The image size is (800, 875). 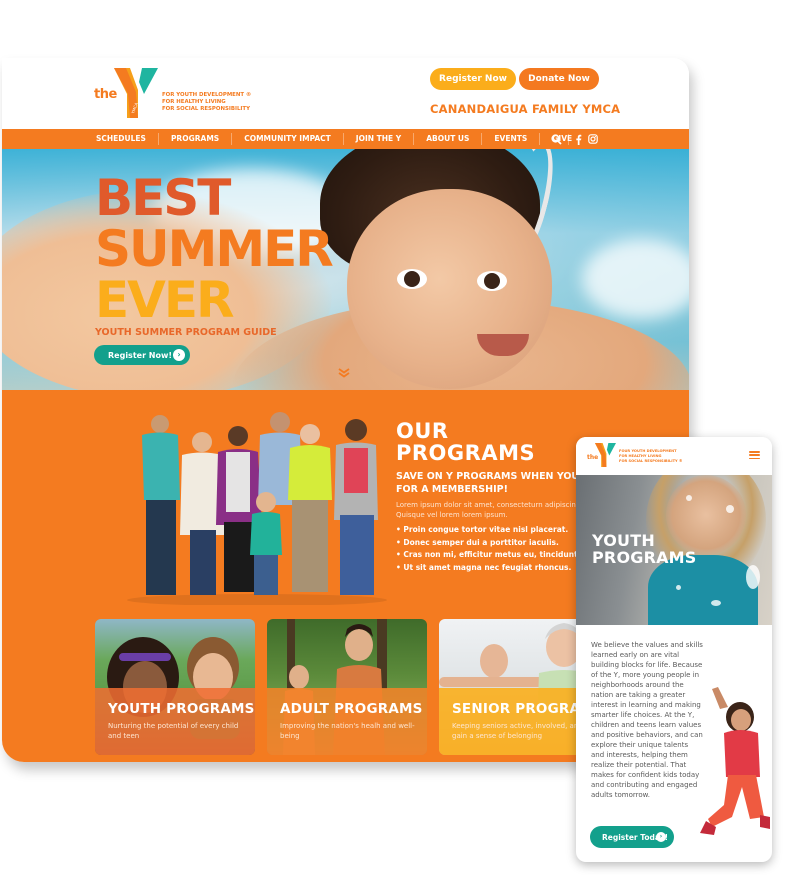 I want to click on tagline-line: FOR YOUTH DEVELOPMENT ®, so click(x=207, y=95).